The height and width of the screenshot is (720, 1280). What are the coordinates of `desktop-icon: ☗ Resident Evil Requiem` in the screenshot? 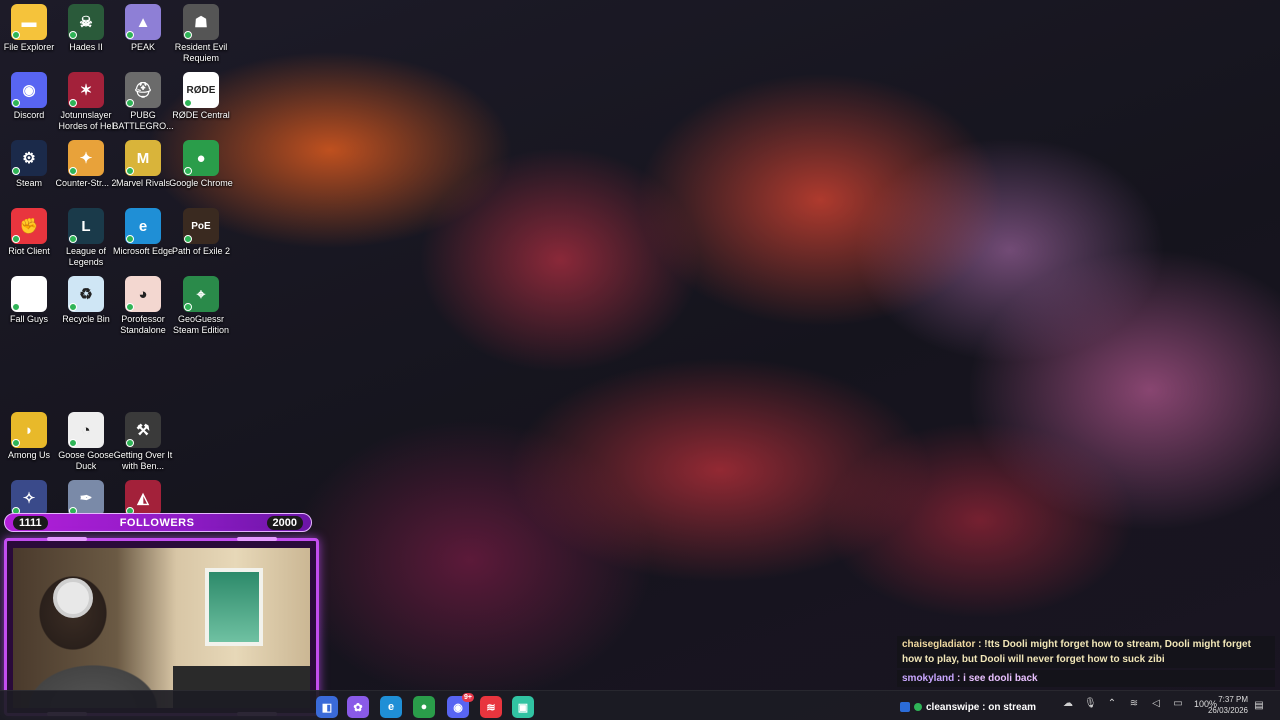 It's located at (201, 37).